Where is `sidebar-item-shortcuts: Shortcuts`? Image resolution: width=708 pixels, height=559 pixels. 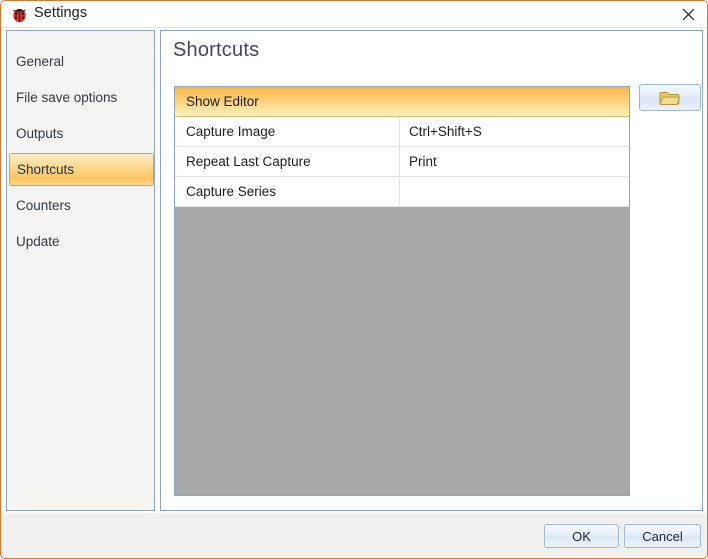
sidebar-item-shortcuts: Shortcuts is located at coordinates (81, 169).